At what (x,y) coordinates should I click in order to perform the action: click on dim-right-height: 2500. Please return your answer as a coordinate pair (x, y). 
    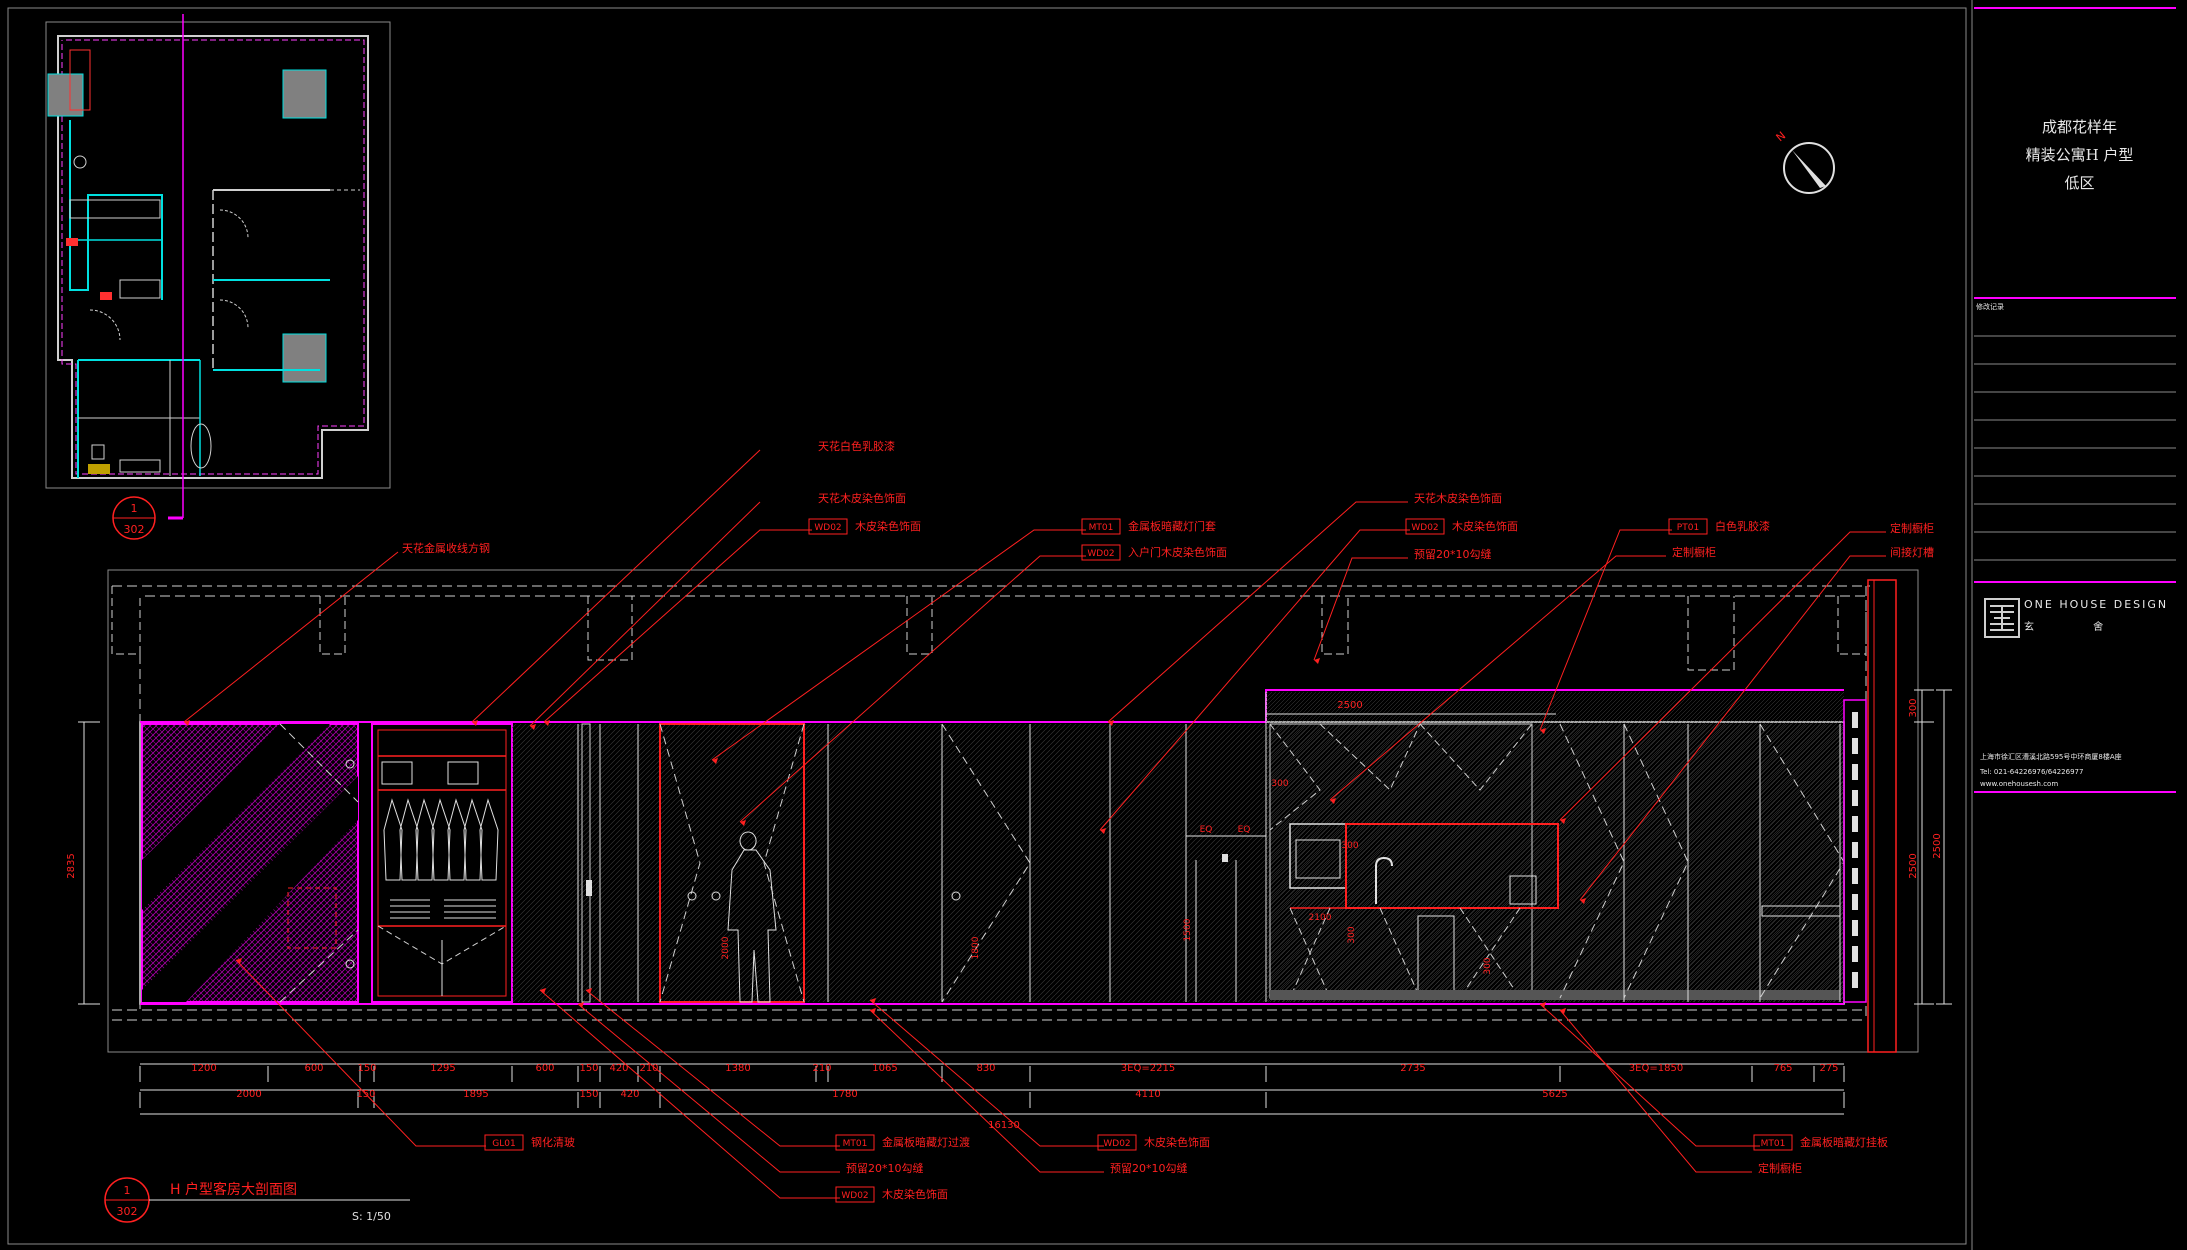
    Looking at the image, I should click on (1913, 865).